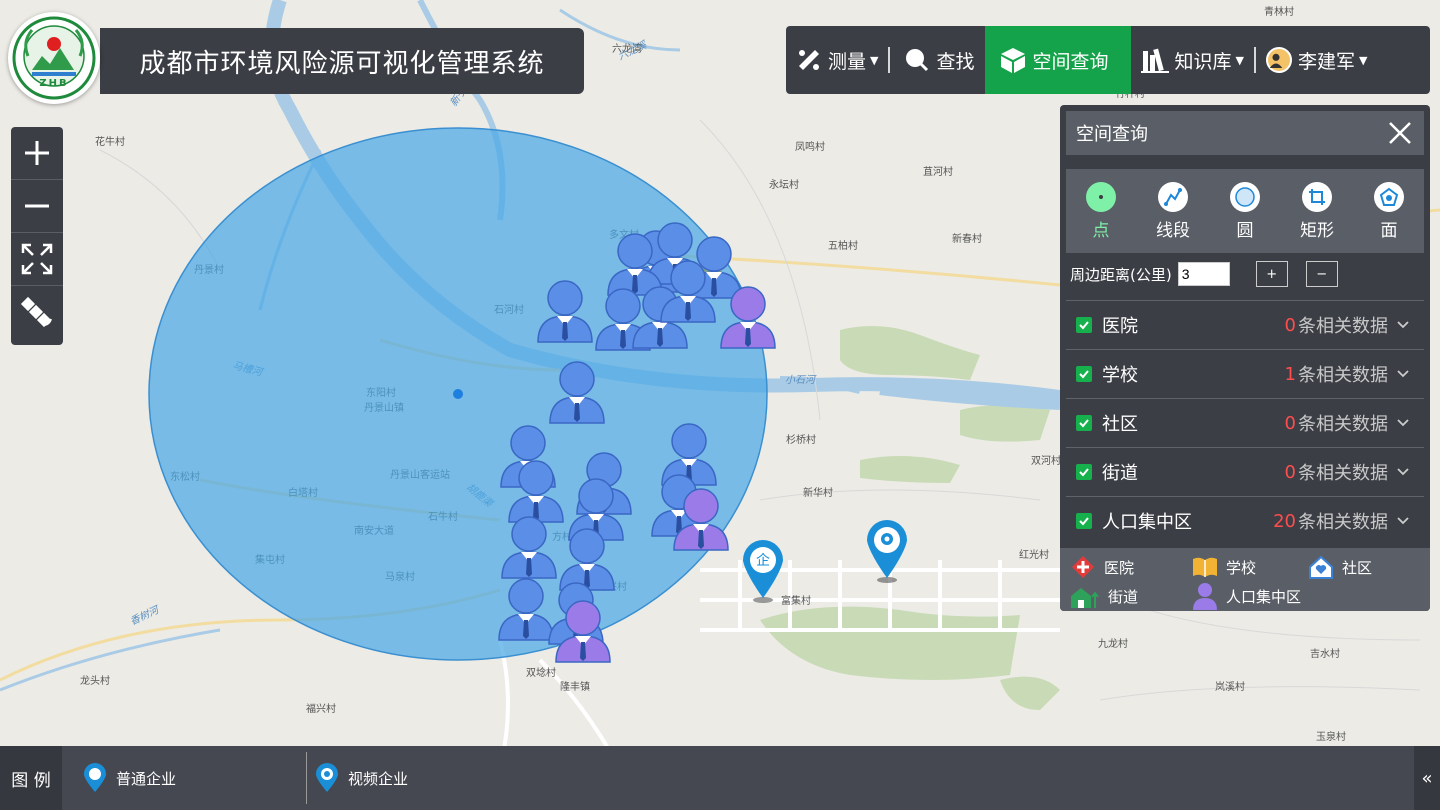 The image size is (1440, 810). I want to click on legend-divider, so click(306, 778).